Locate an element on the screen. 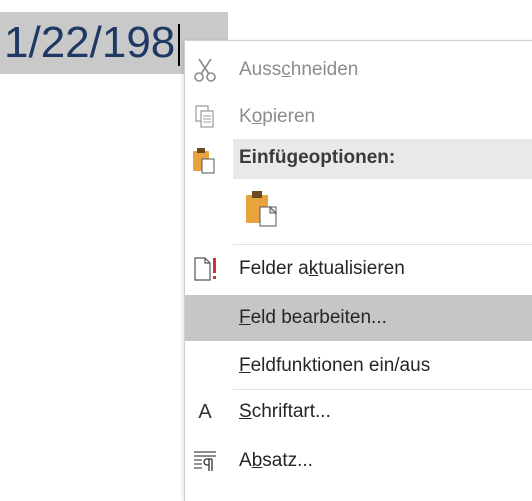 The image size is (532, 501). paste-options-label: Einfügeoptionen: is located at coordinates (317, 157).